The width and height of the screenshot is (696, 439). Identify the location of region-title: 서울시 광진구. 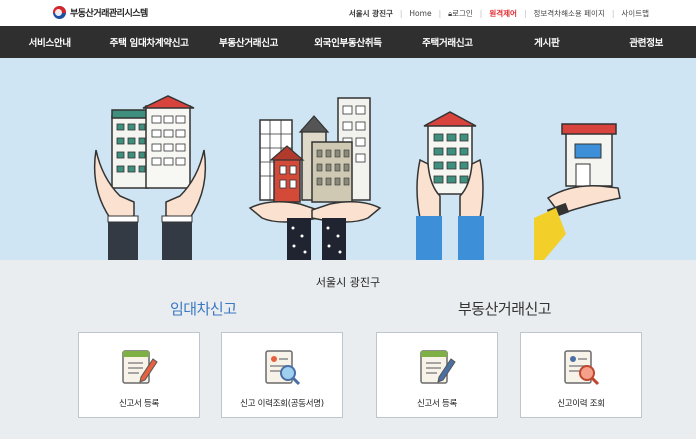
(348, 282).